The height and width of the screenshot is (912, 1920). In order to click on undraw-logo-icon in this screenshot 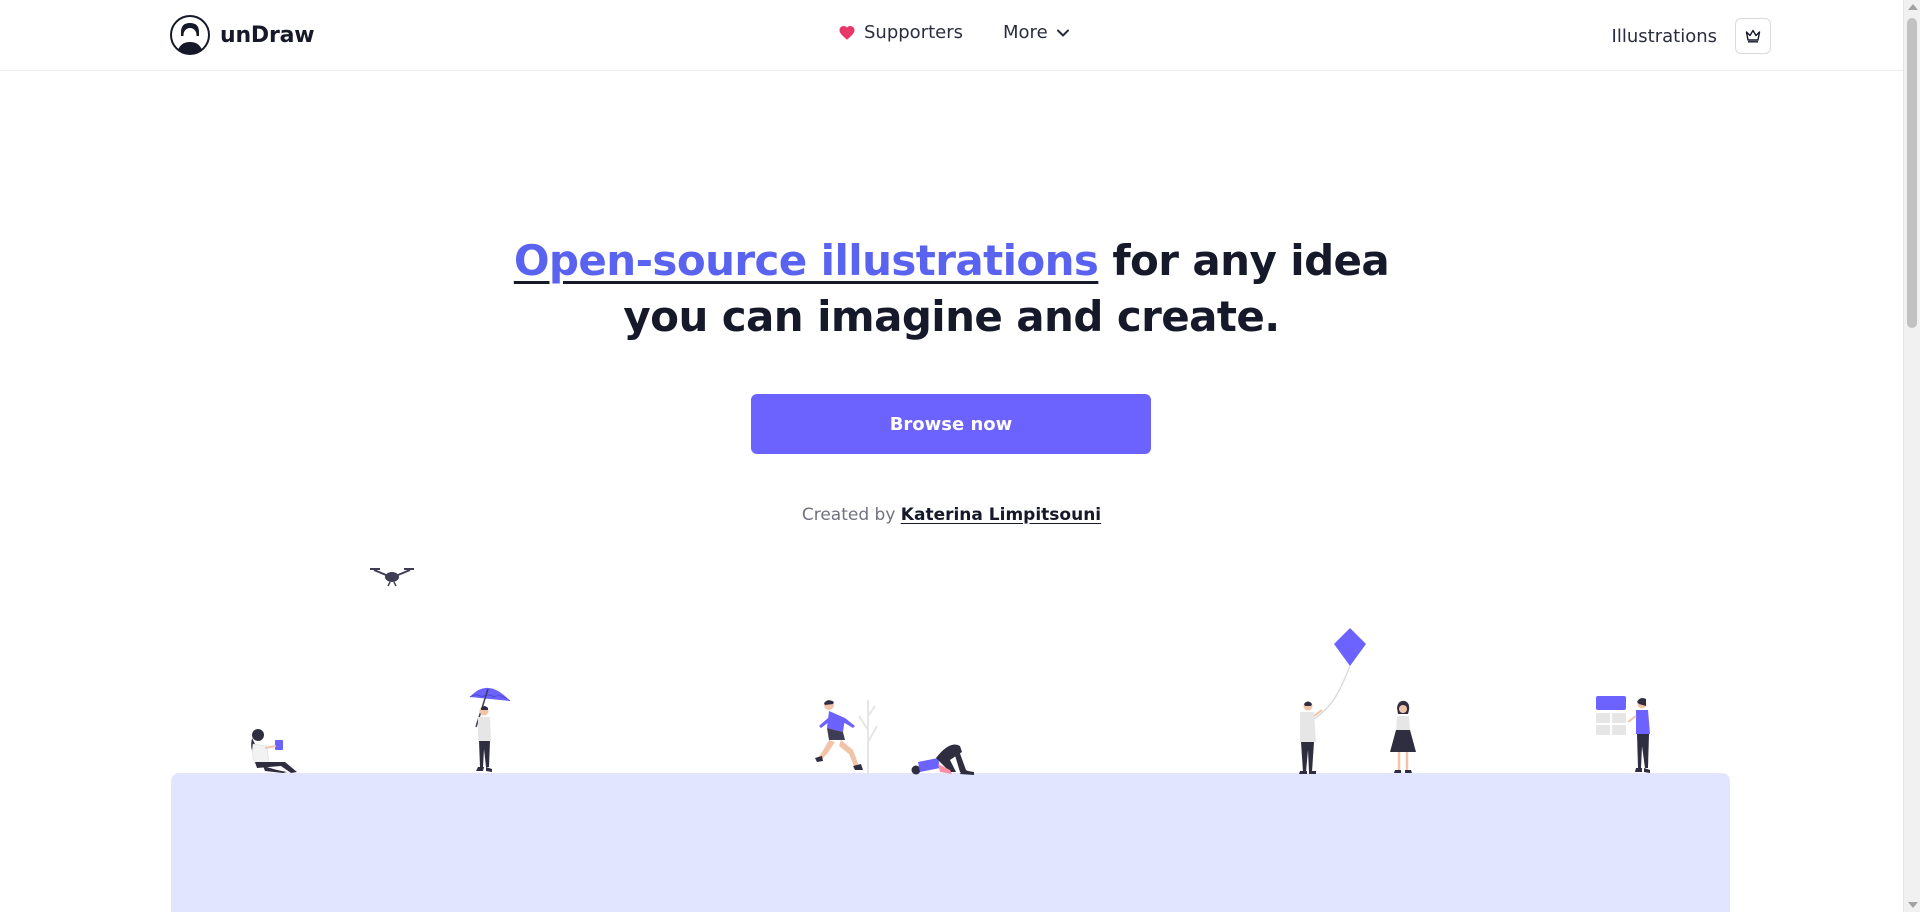, I will do `click(190, 35)`.